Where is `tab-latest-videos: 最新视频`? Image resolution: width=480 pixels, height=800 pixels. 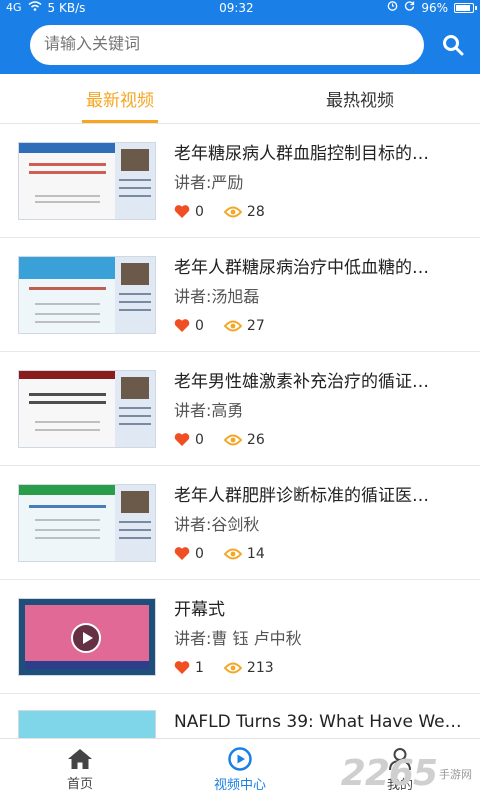
tab-latest-videos: 最新视频 is located at coordinates (120, 98).